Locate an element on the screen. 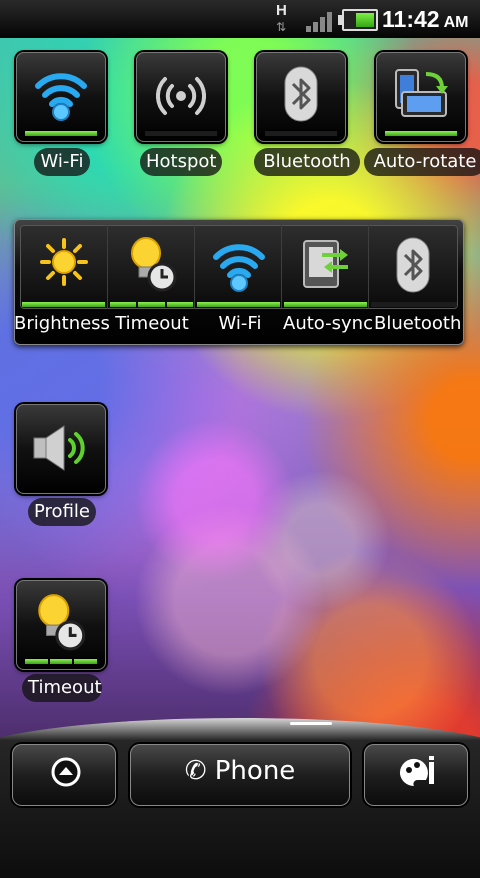 The height and width of the screenshot is (878, 480). hotspot-toggle-widget is located at coordinates (181, 97).